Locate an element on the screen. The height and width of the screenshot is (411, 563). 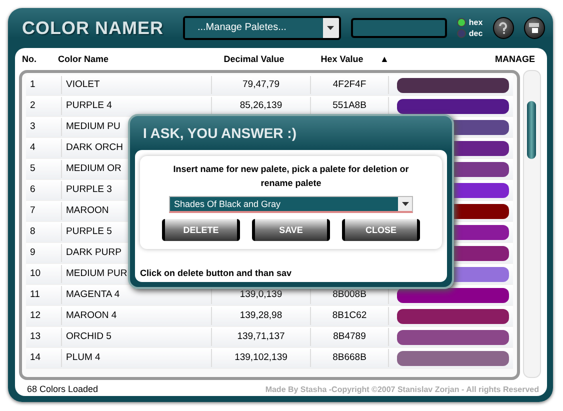
row-number: 12 is located at coordinates (44, 316).